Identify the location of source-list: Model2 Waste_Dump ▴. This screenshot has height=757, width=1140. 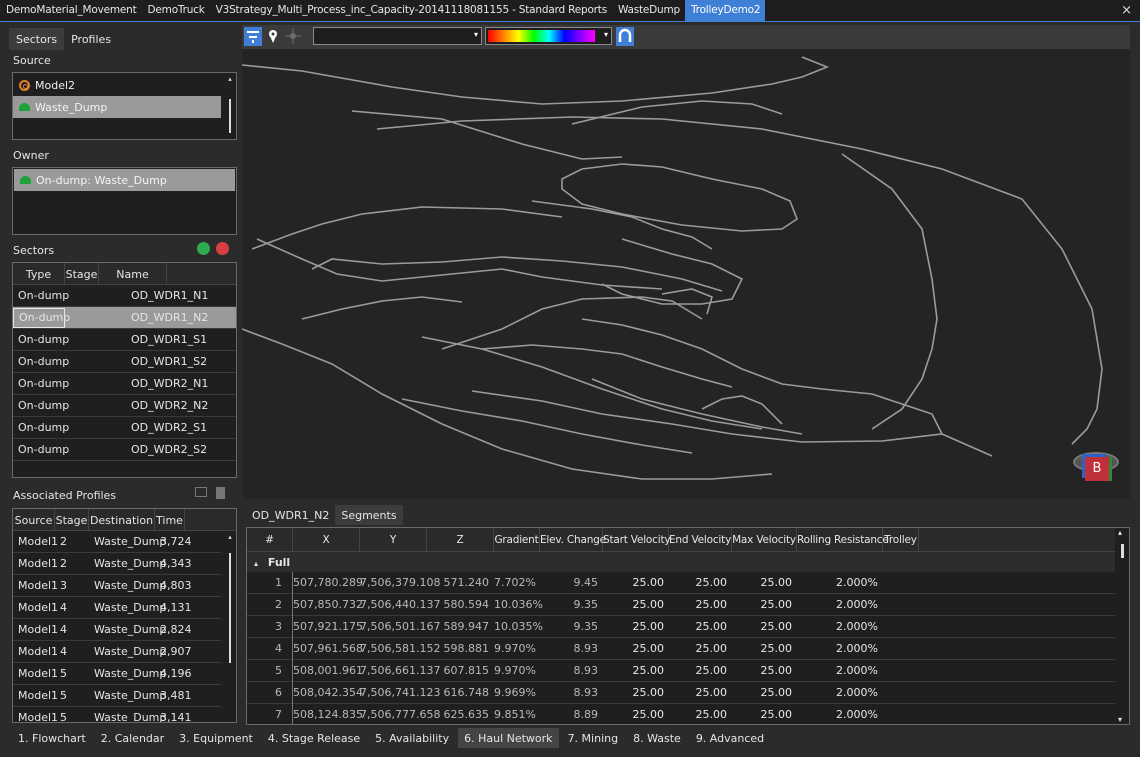
(124, 106).